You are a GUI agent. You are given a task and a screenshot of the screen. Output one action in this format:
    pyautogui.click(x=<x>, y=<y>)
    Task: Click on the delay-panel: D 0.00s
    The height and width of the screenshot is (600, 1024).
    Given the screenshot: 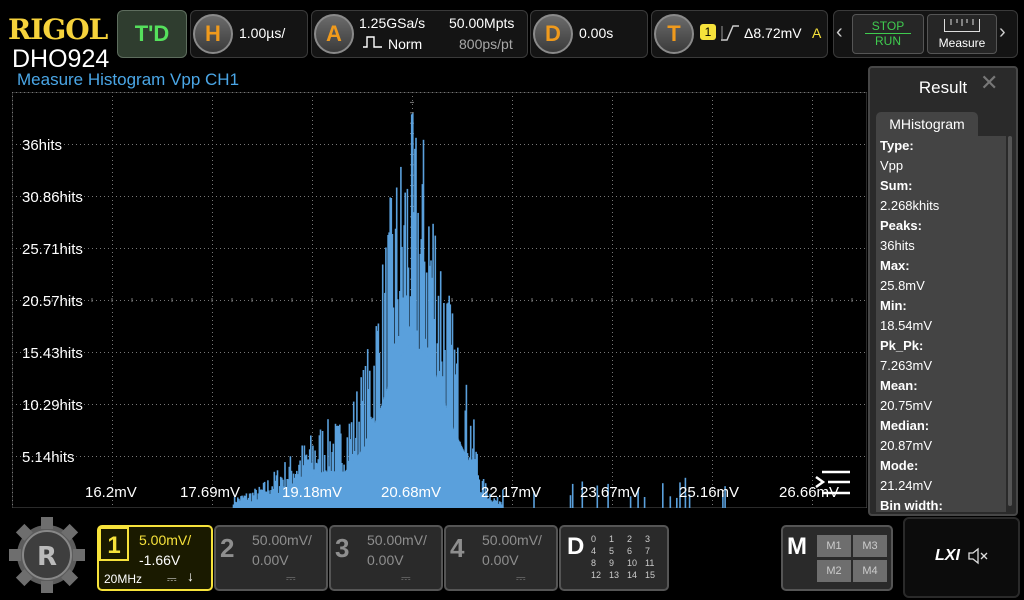 What is the action you would take?
    pyautogui.click(x=589, y=34)
    